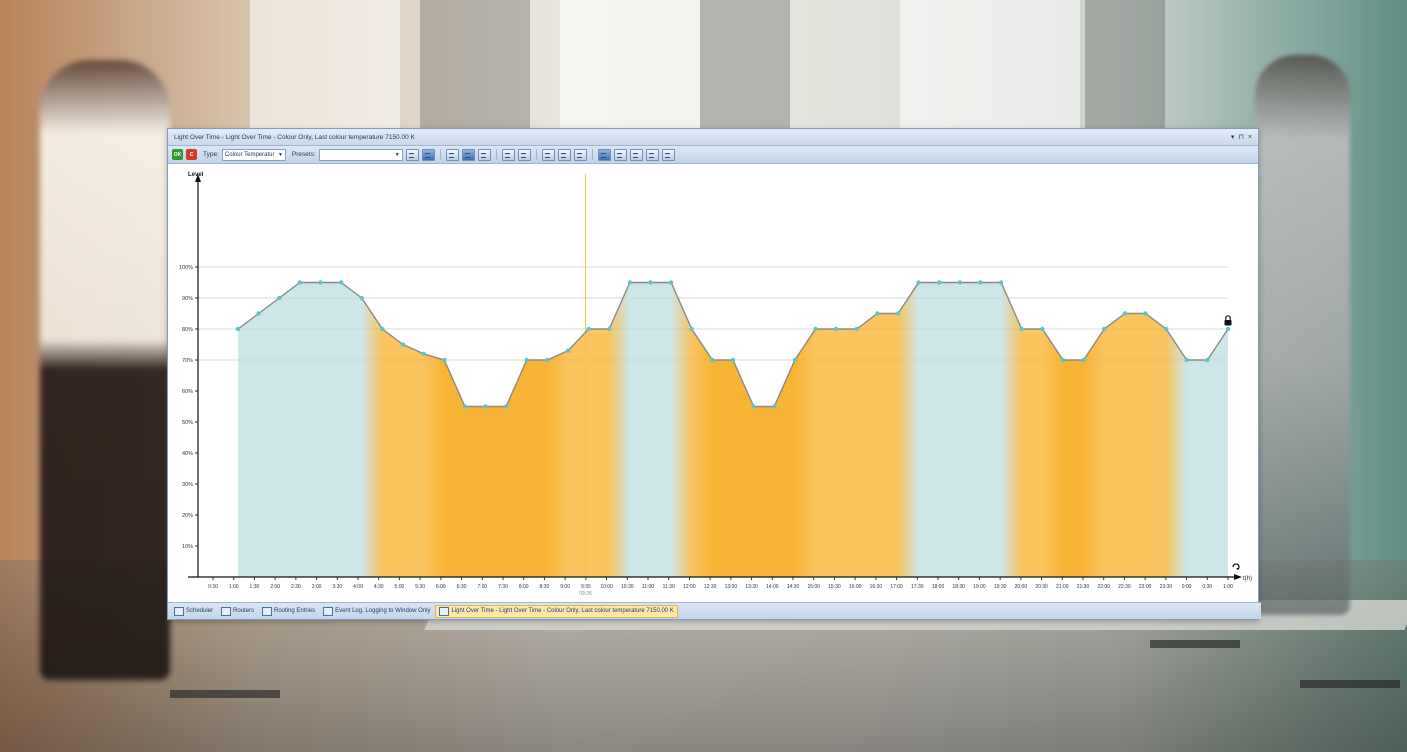 The height and width of the screenshot is (752, 1407). I want to click on tab-routers: Routers, so click(237, 611).